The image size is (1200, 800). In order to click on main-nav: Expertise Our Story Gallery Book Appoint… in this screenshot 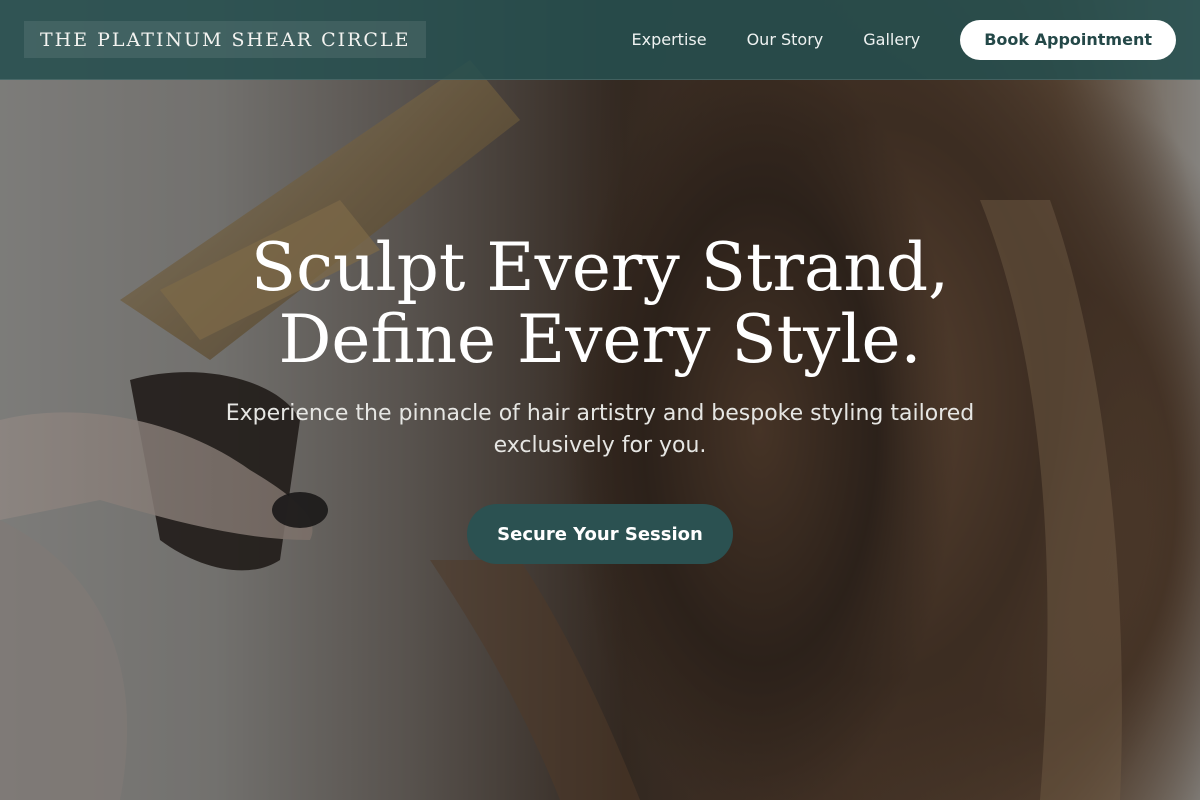, I will do `click(904, 39)`.